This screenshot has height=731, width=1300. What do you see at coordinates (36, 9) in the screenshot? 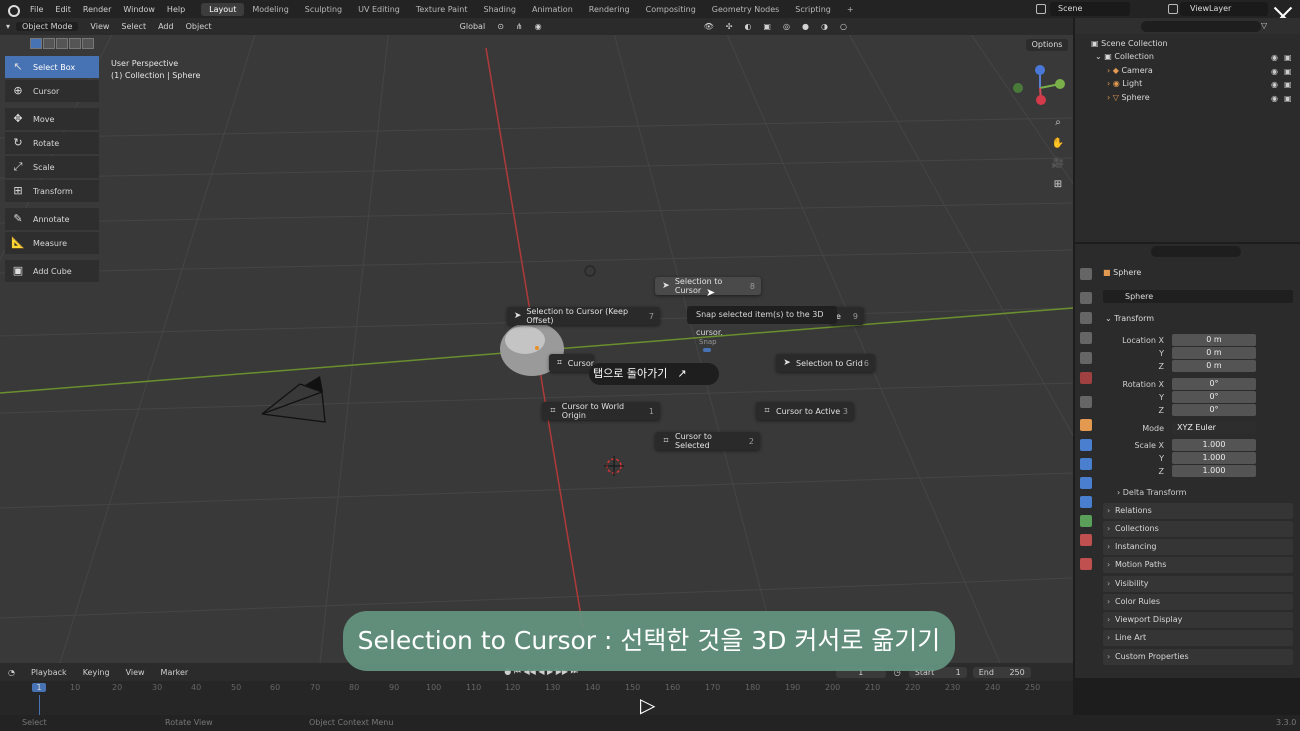
I see `menu-file: File` at bounding box center [36, 9].